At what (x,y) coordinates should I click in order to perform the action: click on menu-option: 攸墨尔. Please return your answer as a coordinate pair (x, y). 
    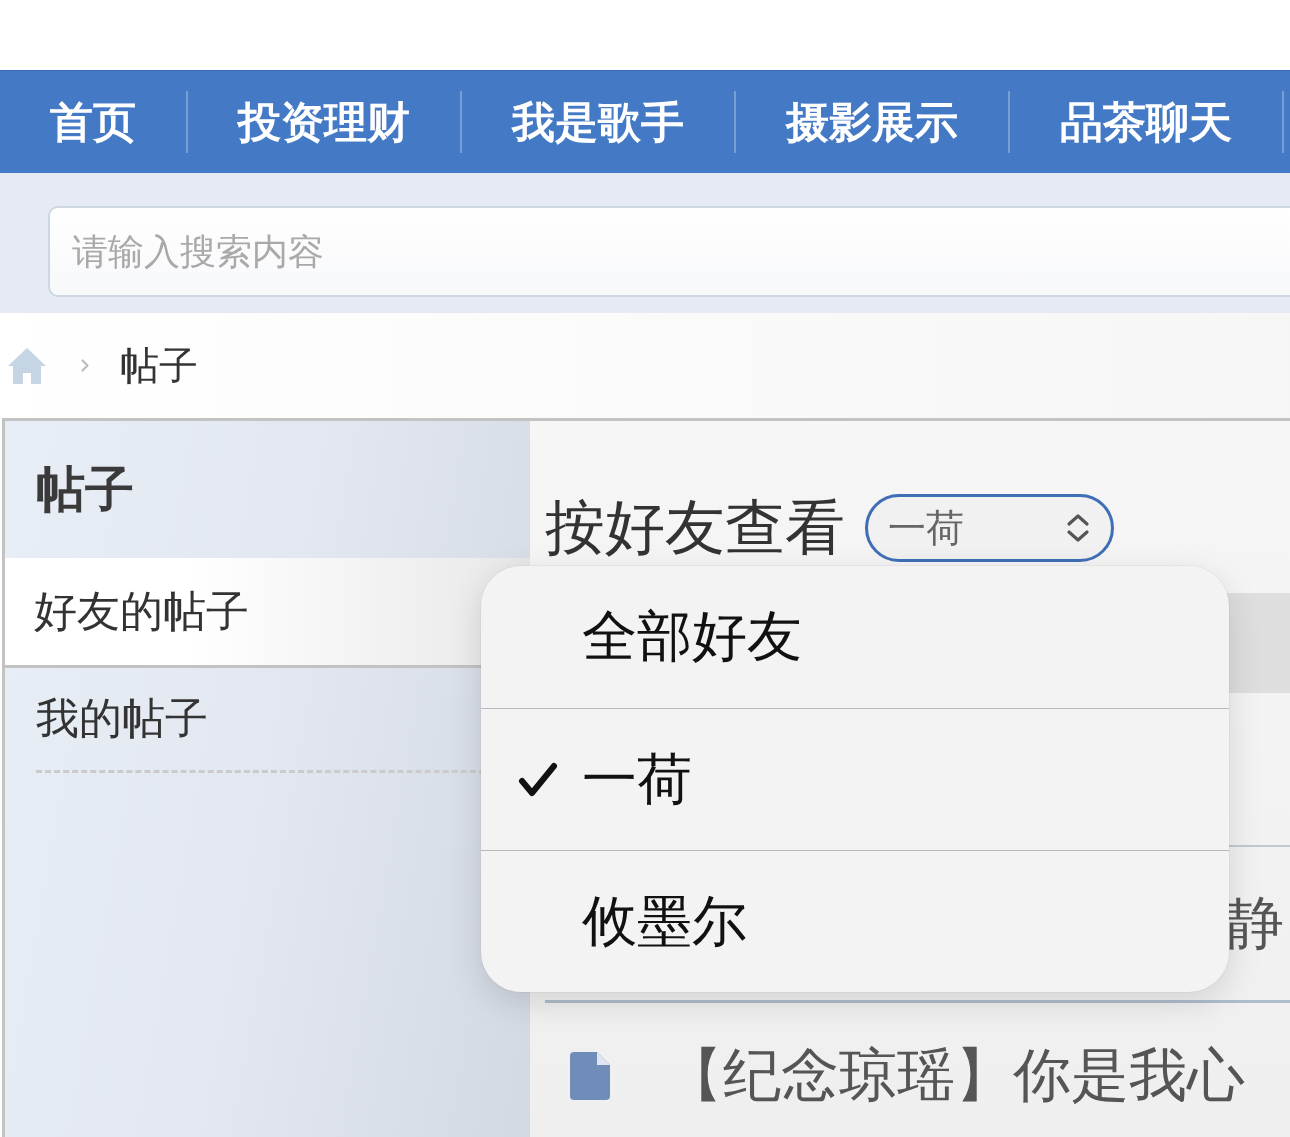
    Looking at the image, I should click on (855, 921).